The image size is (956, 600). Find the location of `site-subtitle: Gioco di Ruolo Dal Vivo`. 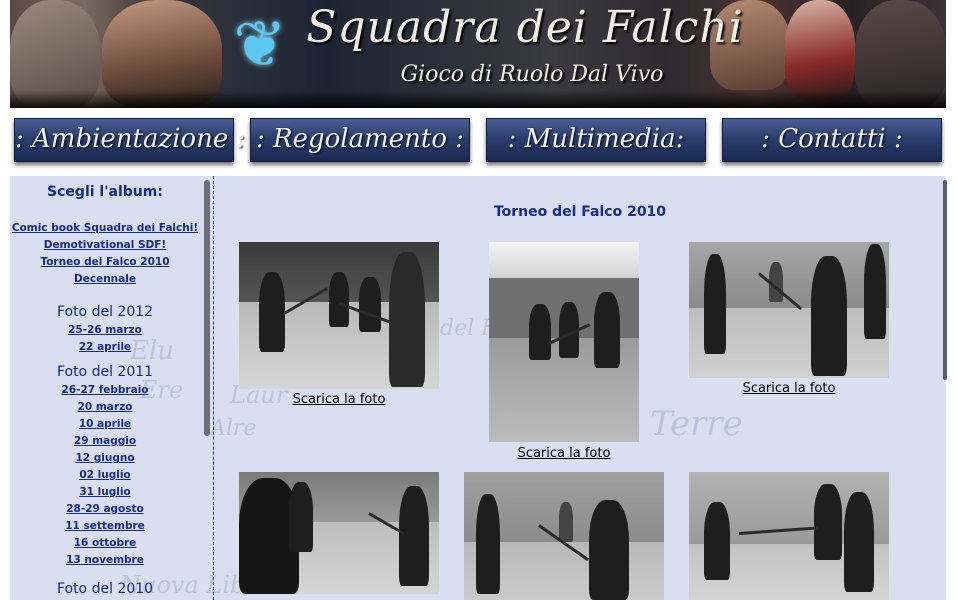

site-subtitle: Gioco di Ruolo Dal Vivo is located at coordinates (532, 74).